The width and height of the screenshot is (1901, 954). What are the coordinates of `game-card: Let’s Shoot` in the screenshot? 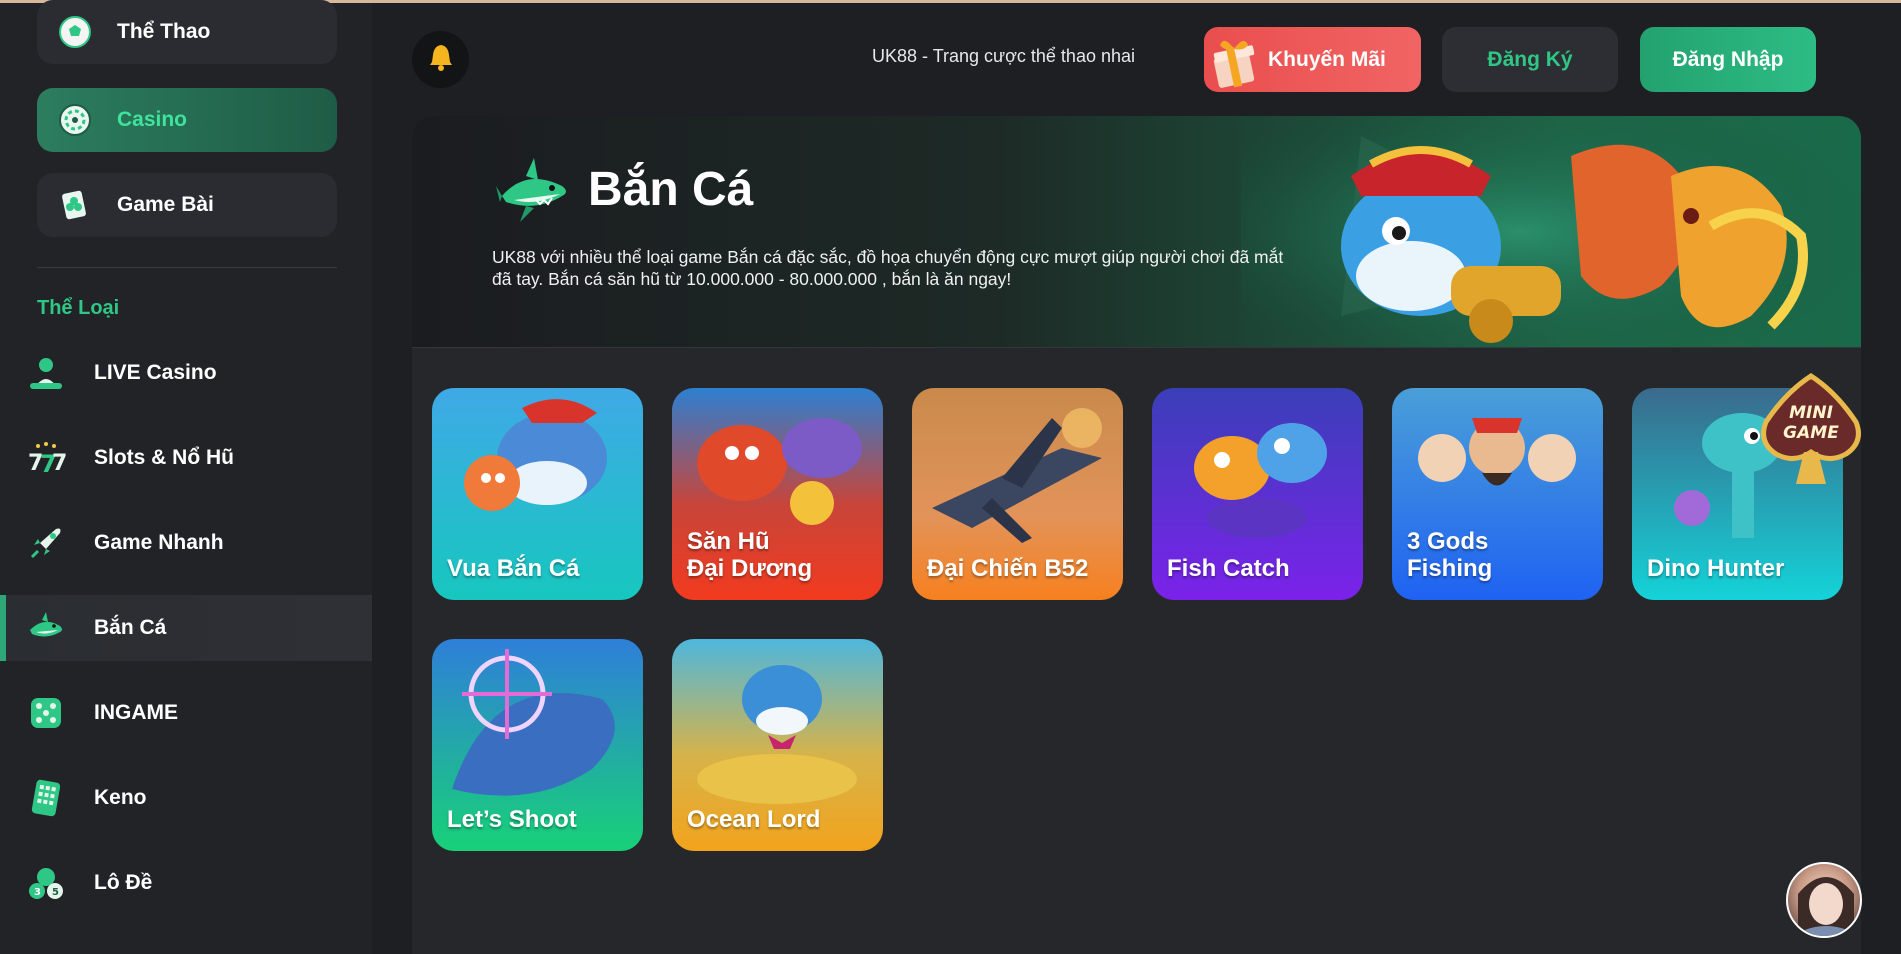 It's located at (537, 745).